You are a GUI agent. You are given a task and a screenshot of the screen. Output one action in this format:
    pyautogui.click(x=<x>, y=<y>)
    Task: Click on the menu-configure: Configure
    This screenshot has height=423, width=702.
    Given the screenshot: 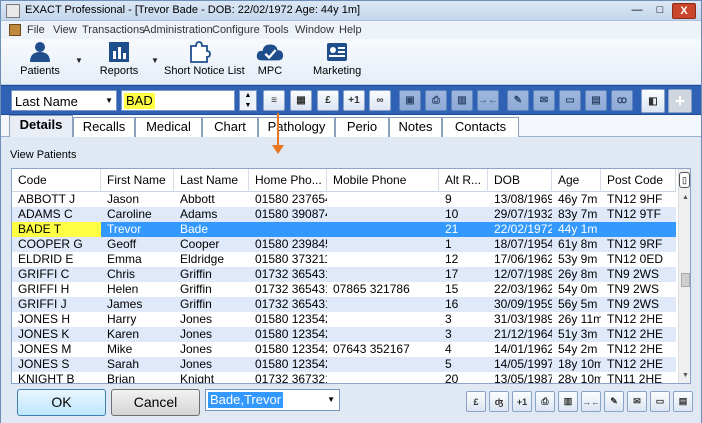 What is the action you would take?
    pyautogui.click(x=236, y=30)
    